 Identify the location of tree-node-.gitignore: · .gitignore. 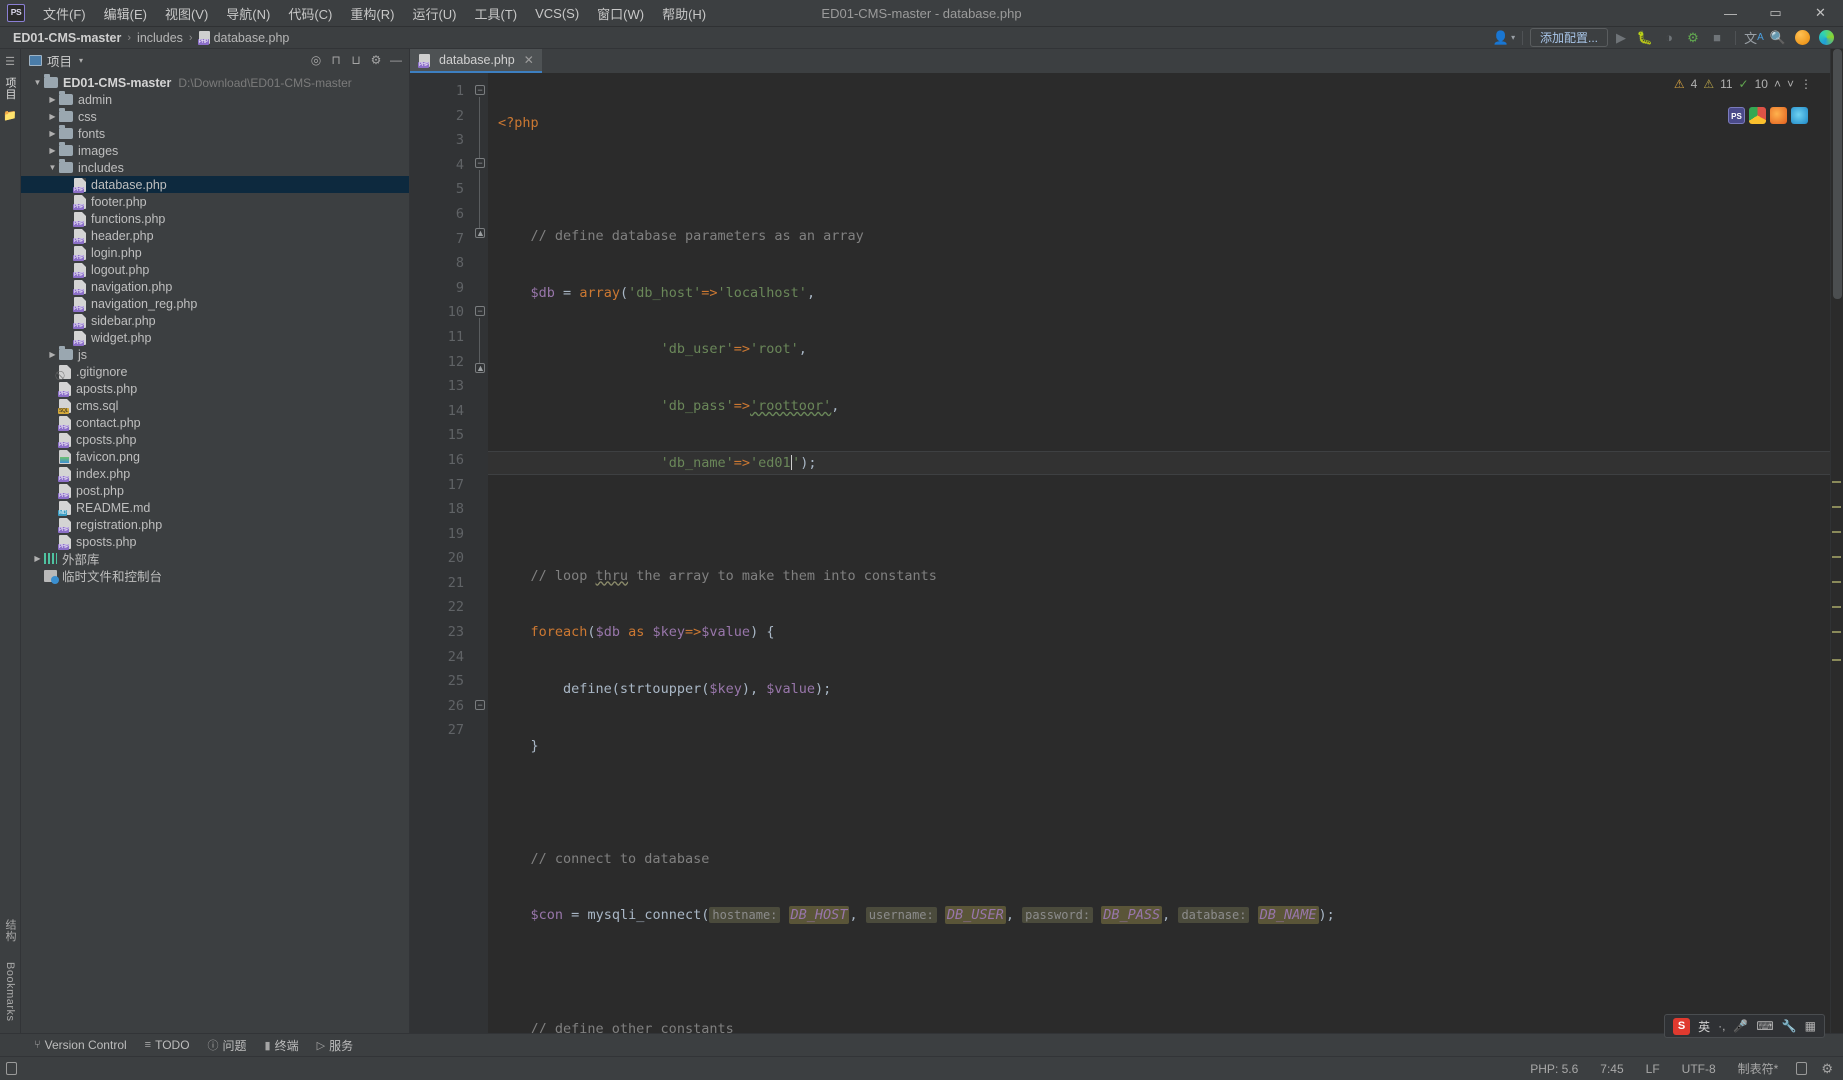
(215, 371).